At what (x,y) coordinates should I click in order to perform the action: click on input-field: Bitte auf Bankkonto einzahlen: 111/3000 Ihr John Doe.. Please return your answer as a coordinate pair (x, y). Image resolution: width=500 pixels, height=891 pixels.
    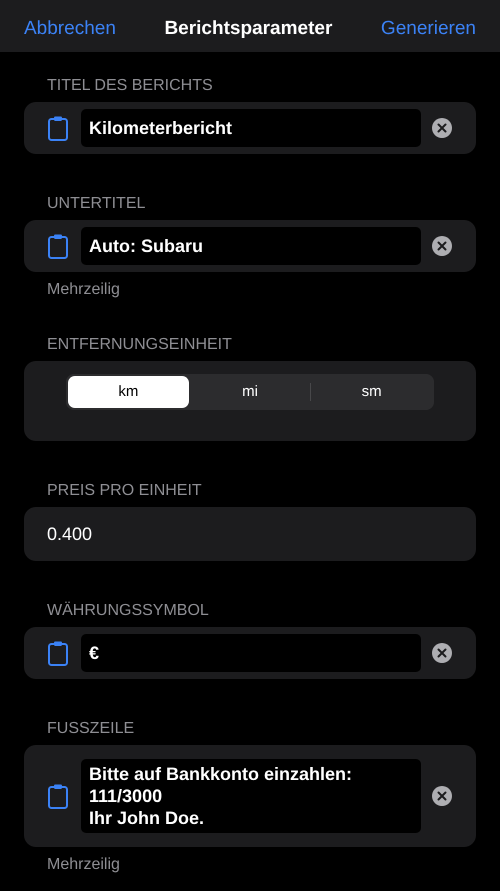
    Looking at the image, I should click on (251, 796).